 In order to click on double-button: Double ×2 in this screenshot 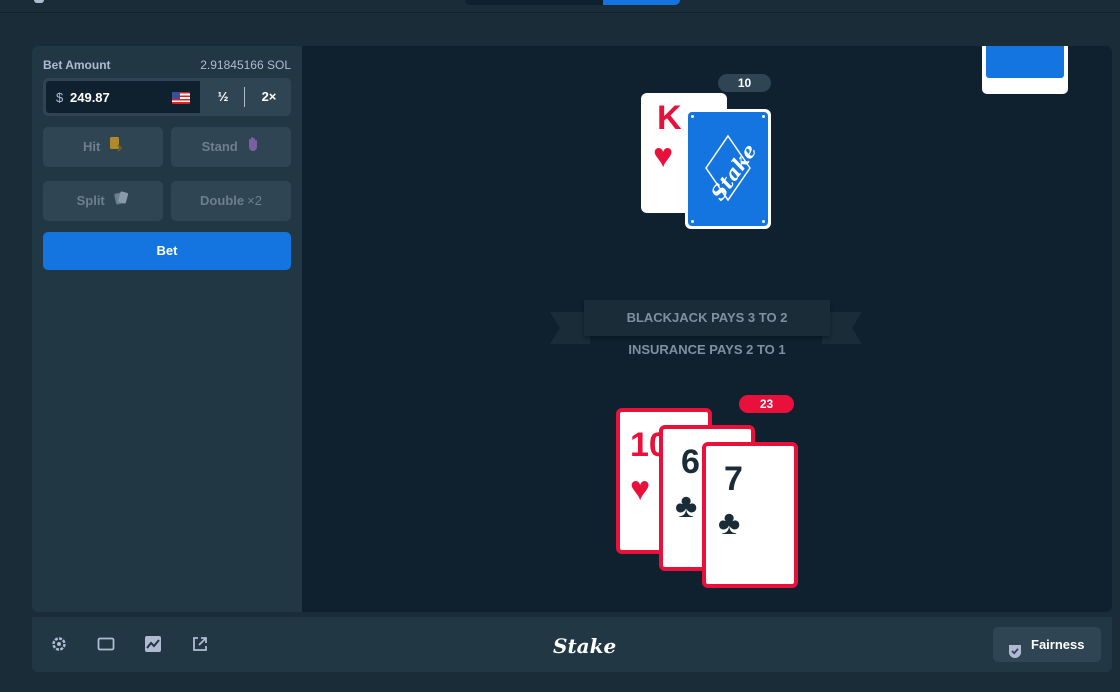, I will do `click(231, 201)`.